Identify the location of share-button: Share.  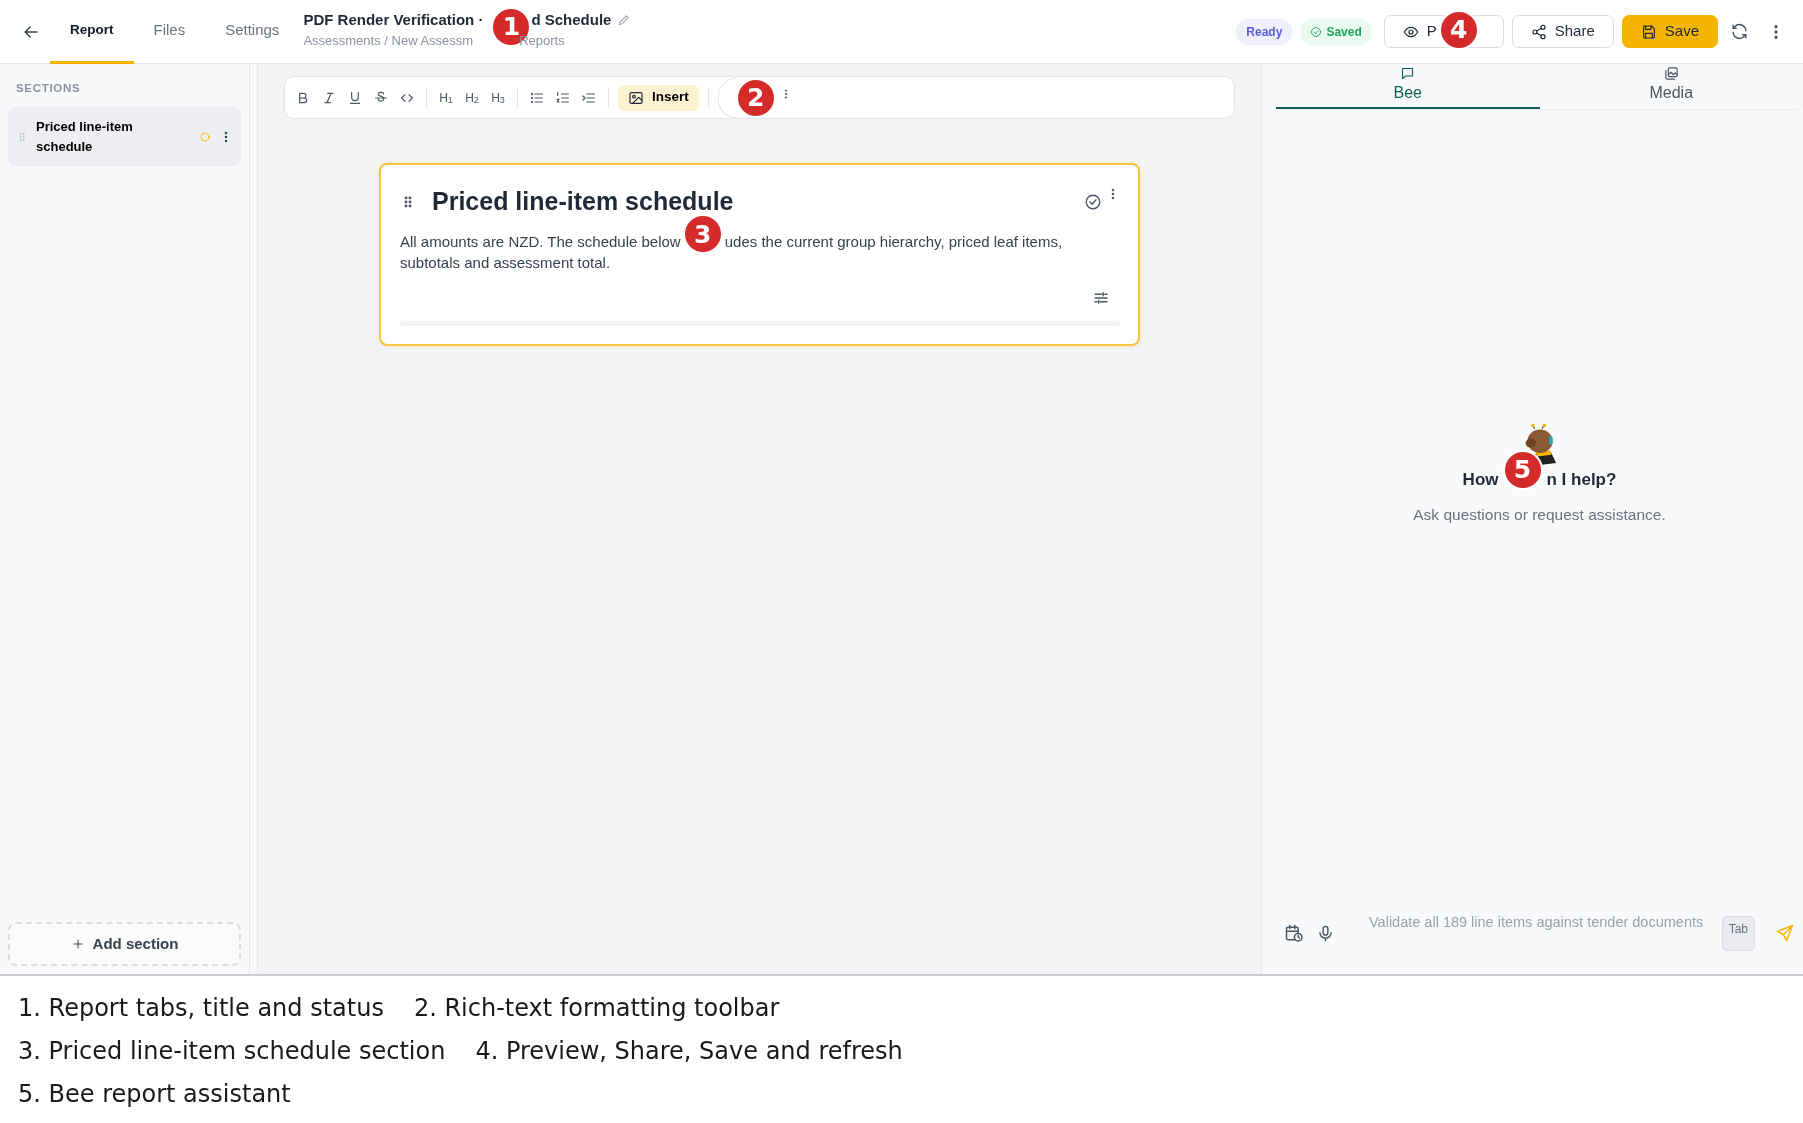
(1562, 31).